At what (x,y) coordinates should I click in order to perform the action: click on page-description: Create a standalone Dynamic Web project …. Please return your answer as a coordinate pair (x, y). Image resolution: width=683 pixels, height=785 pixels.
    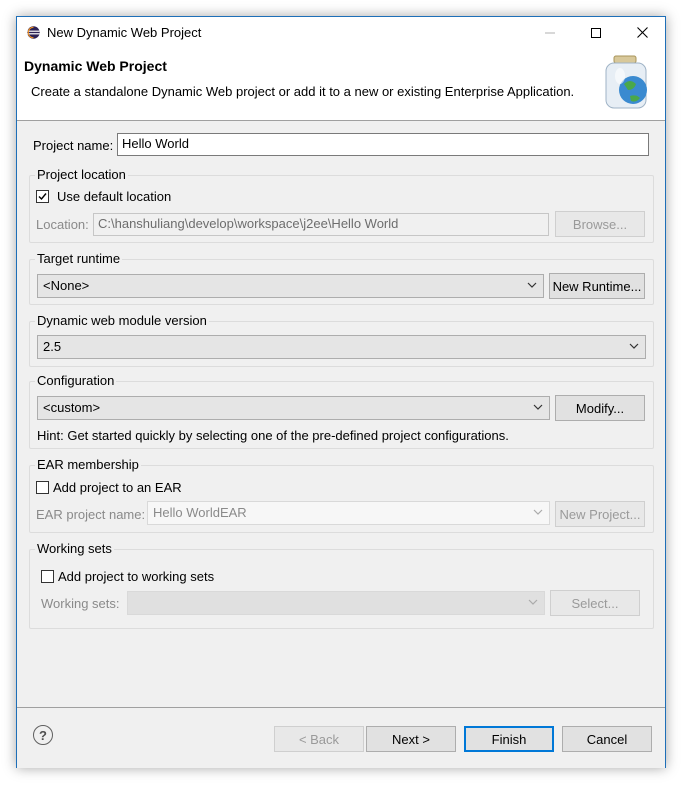
    Looking at the image, I should click on (303, 91).